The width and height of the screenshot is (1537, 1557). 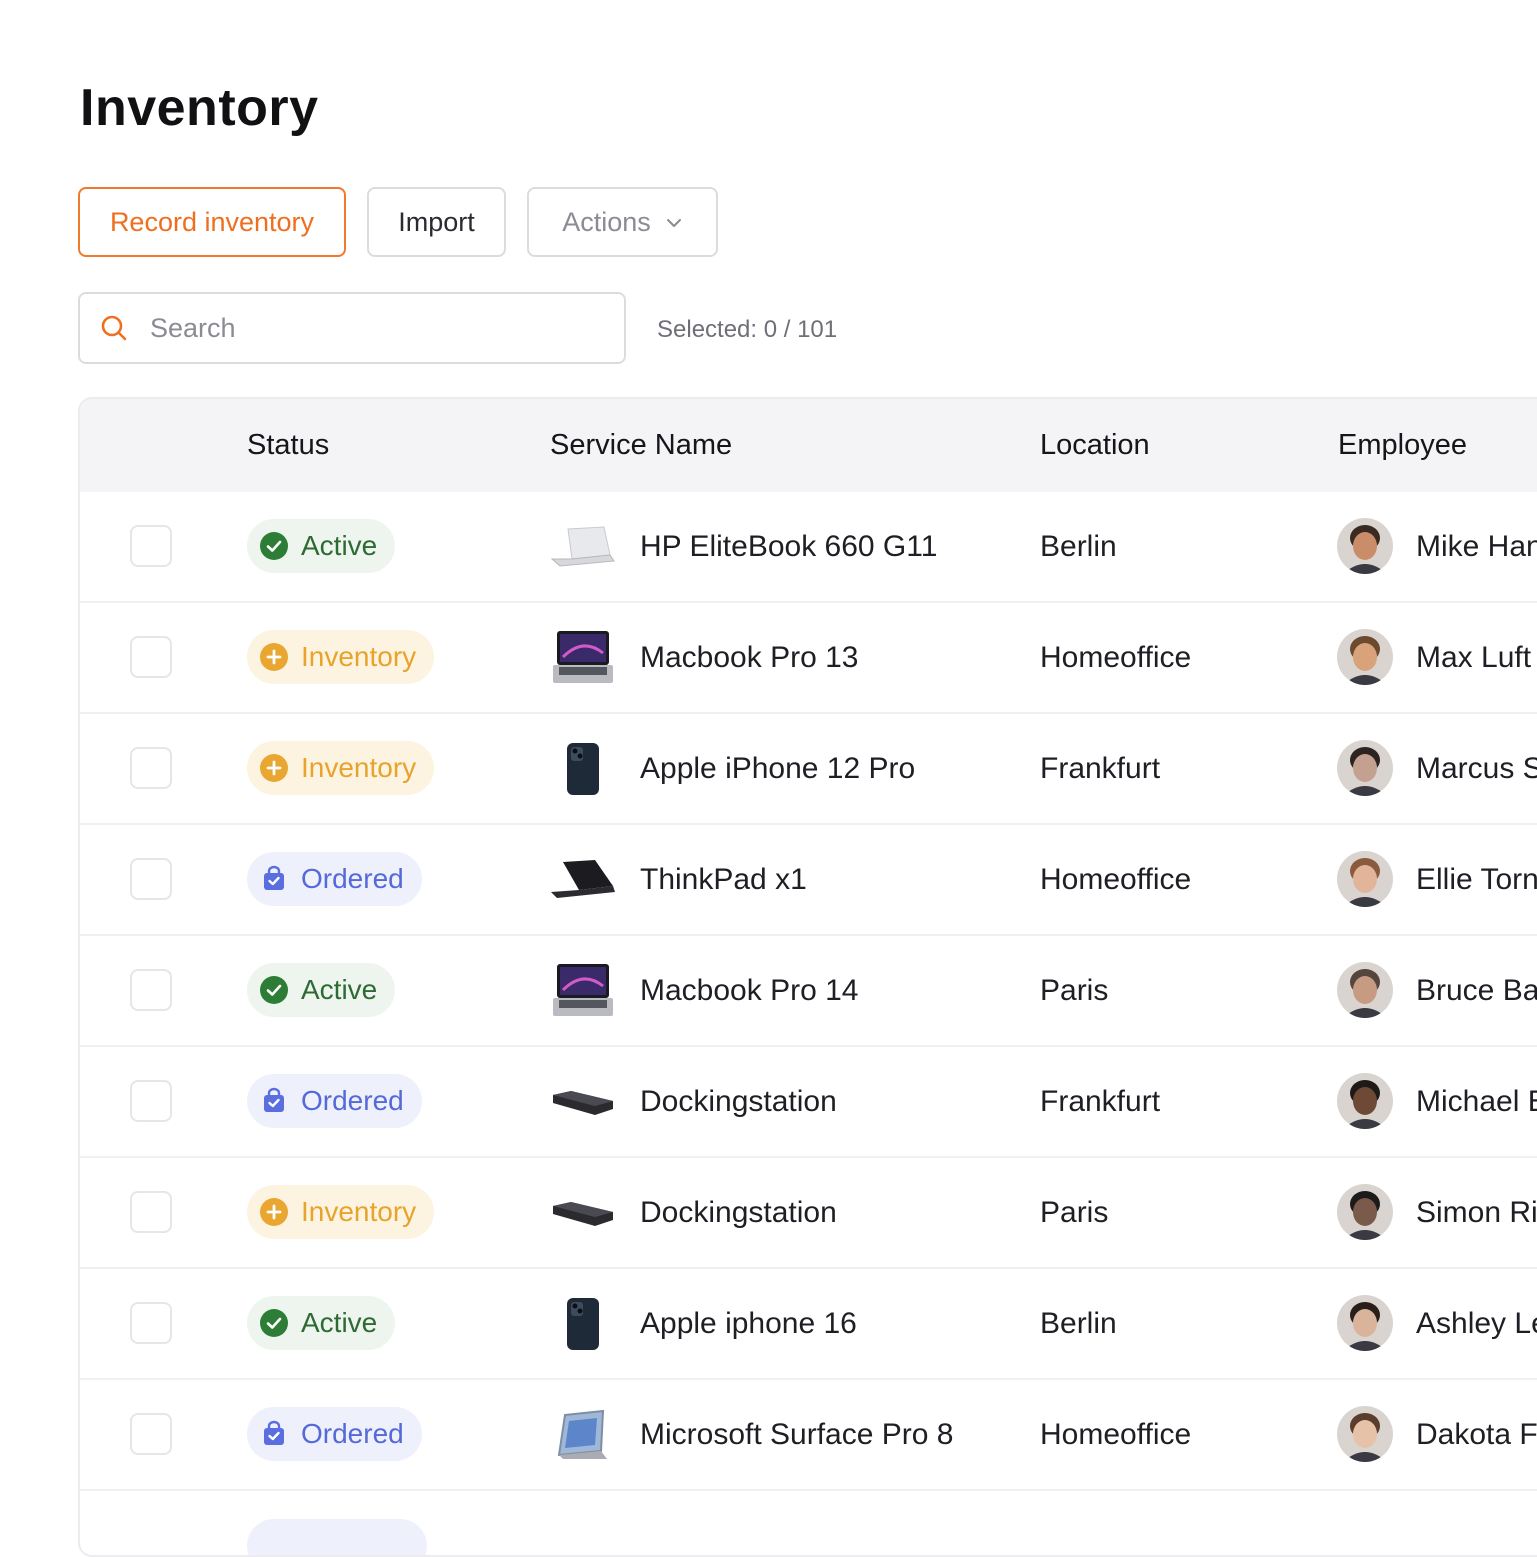 I want to click on table-row: Active Macbook Pro 14 Paris Bruce Bar, so click(x=808, y=991).